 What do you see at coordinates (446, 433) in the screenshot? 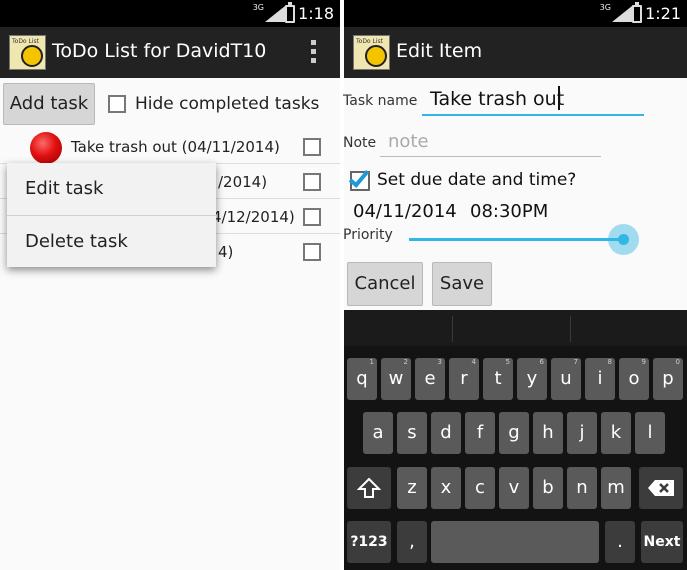
I see `key-d: d` at bounding box center [446, 433].